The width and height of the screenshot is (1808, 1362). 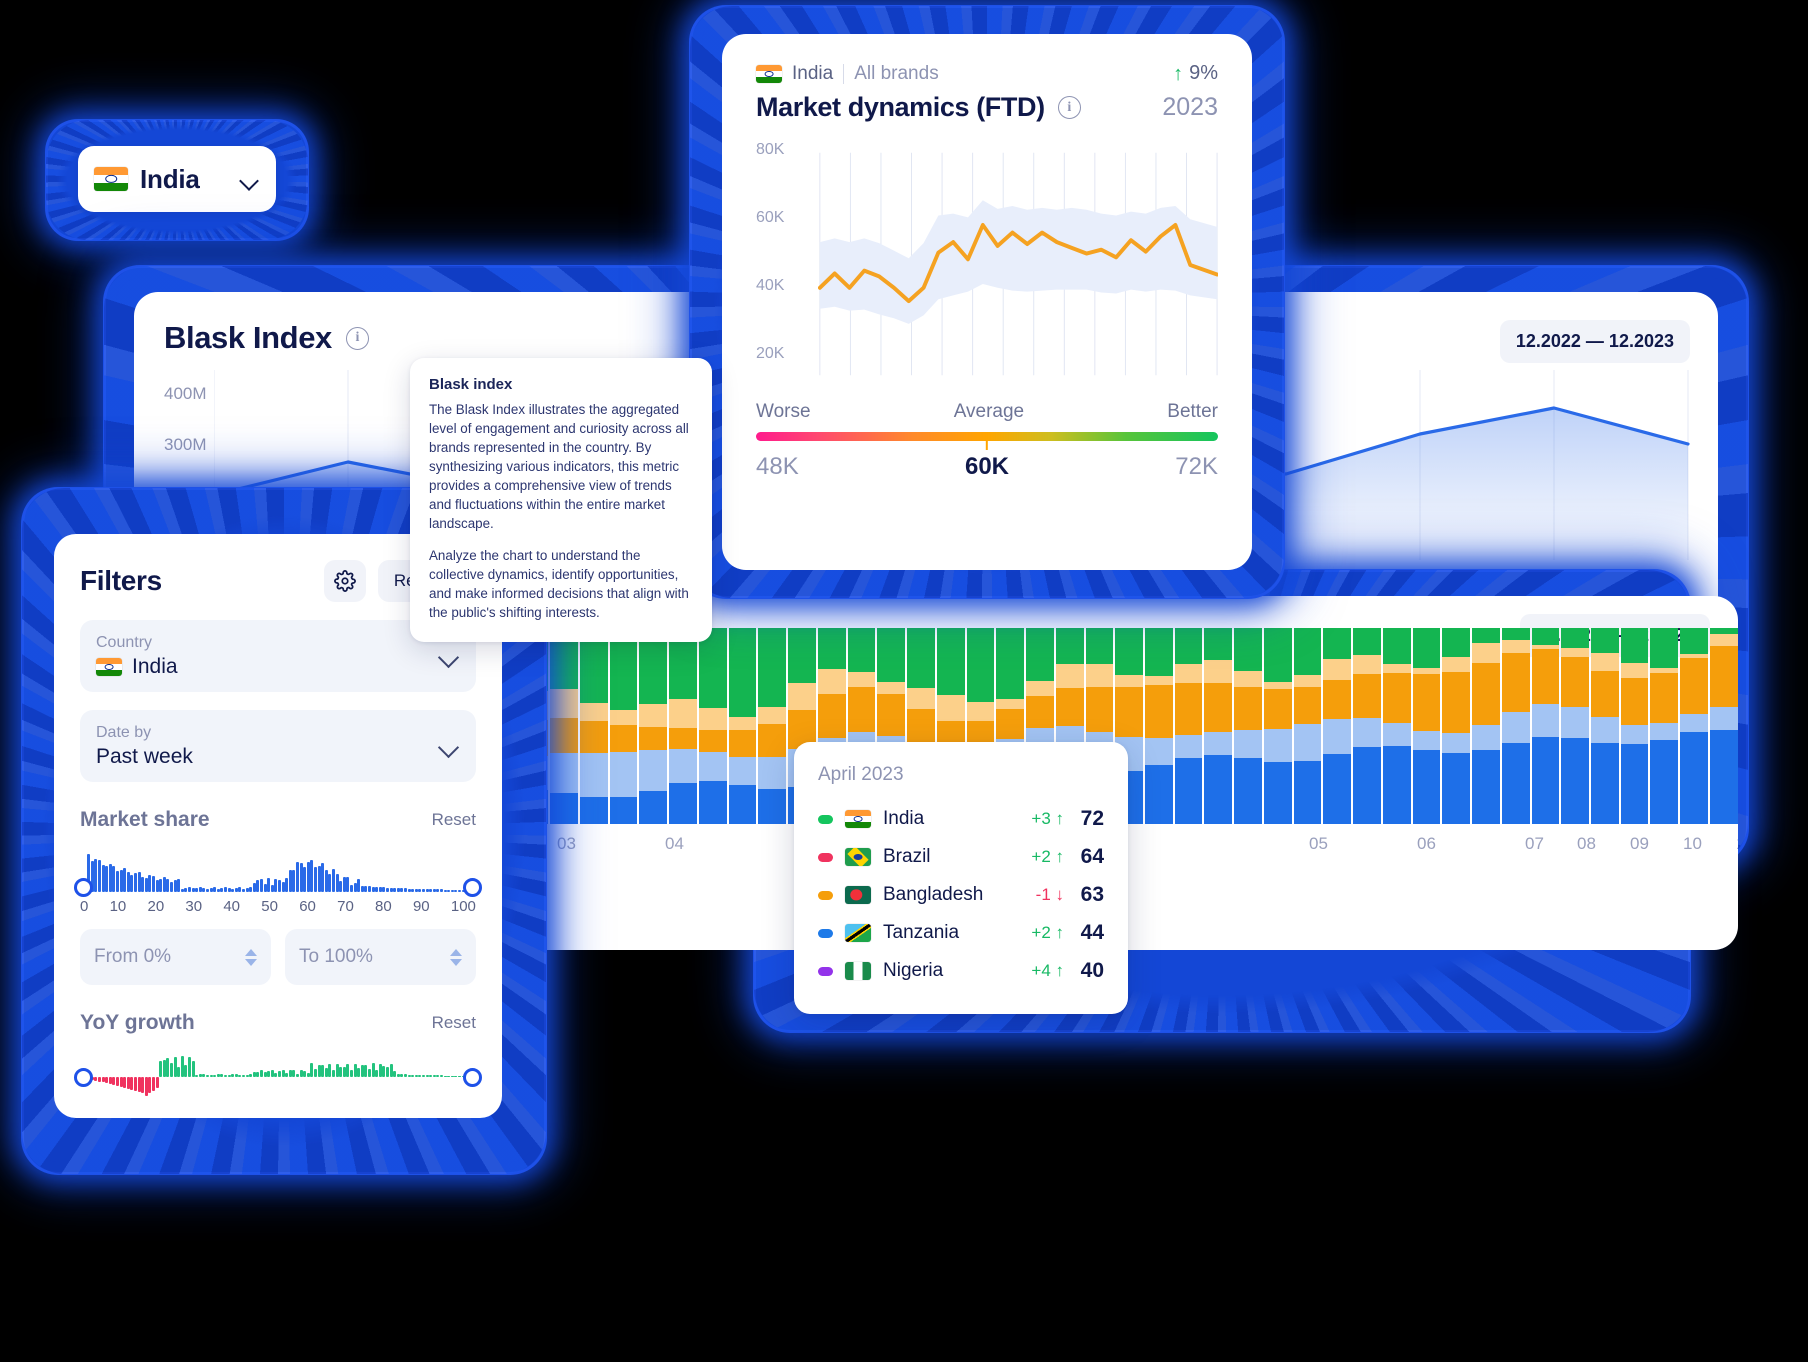 I want to click on series-color-dot, so click(x=825, y=895).